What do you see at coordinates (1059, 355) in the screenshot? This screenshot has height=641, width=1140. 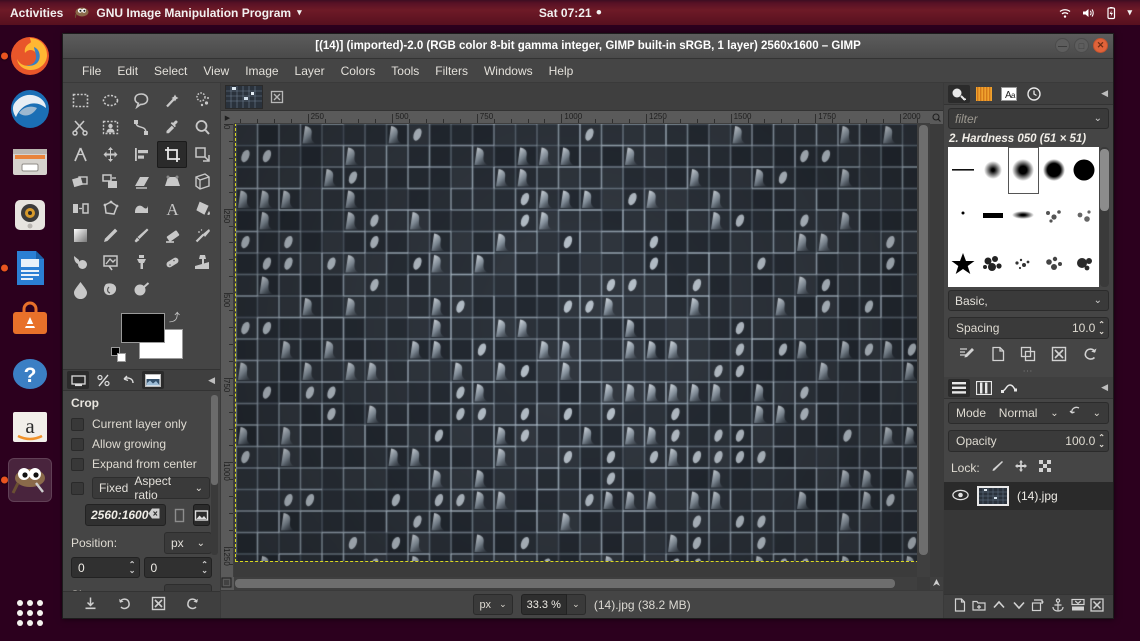 I see `delete-brush-icon` at bounding box center [1059, 355].